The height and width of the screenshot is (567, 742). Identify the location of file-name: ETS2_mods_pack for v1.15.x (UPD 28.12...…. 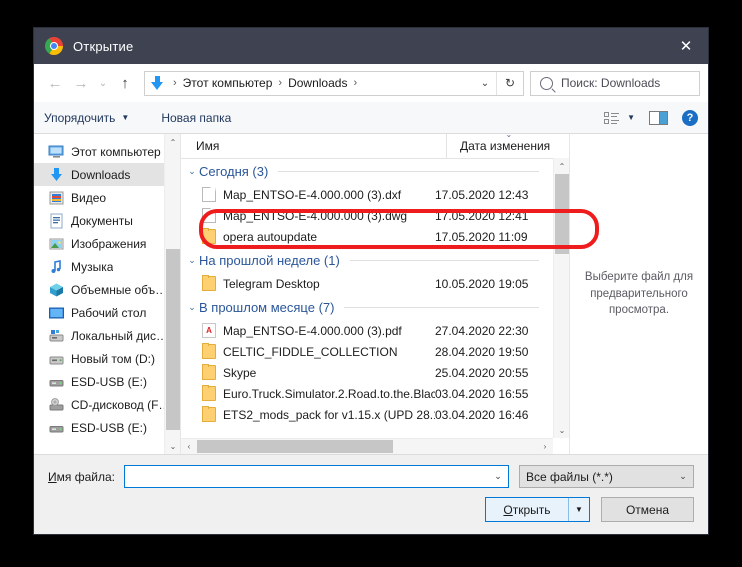
(329, 414).